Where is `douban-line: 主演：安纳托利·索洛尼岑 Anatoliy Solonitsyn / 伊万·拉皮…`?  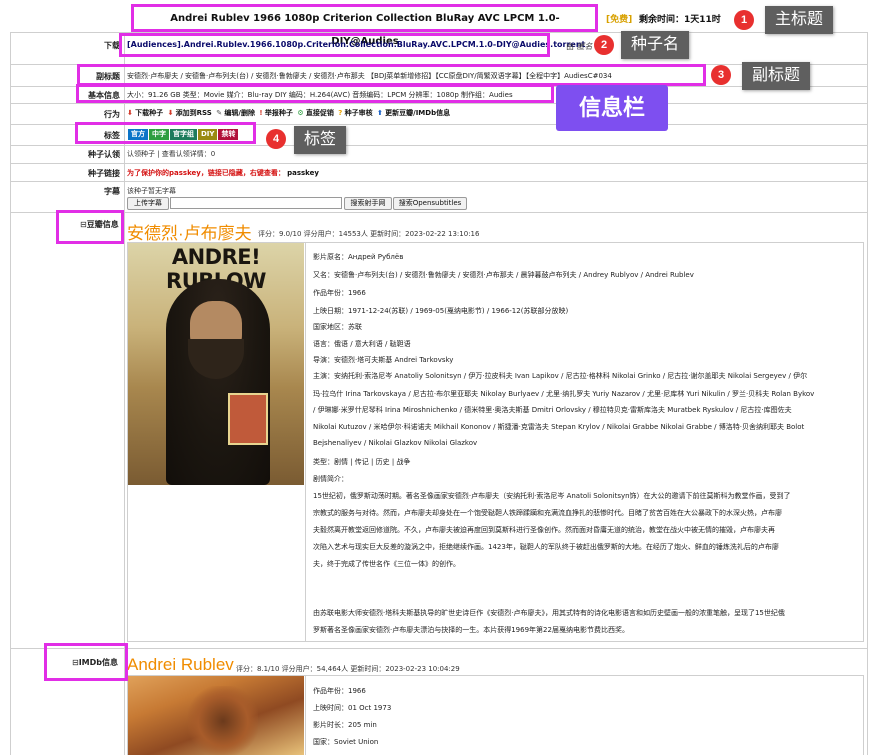 douban-line: 主演：安纳托利·索洛尼岑 Anatoliy Solonitsyn / 伊万·拉皮… is located at coordinates (560, 376).